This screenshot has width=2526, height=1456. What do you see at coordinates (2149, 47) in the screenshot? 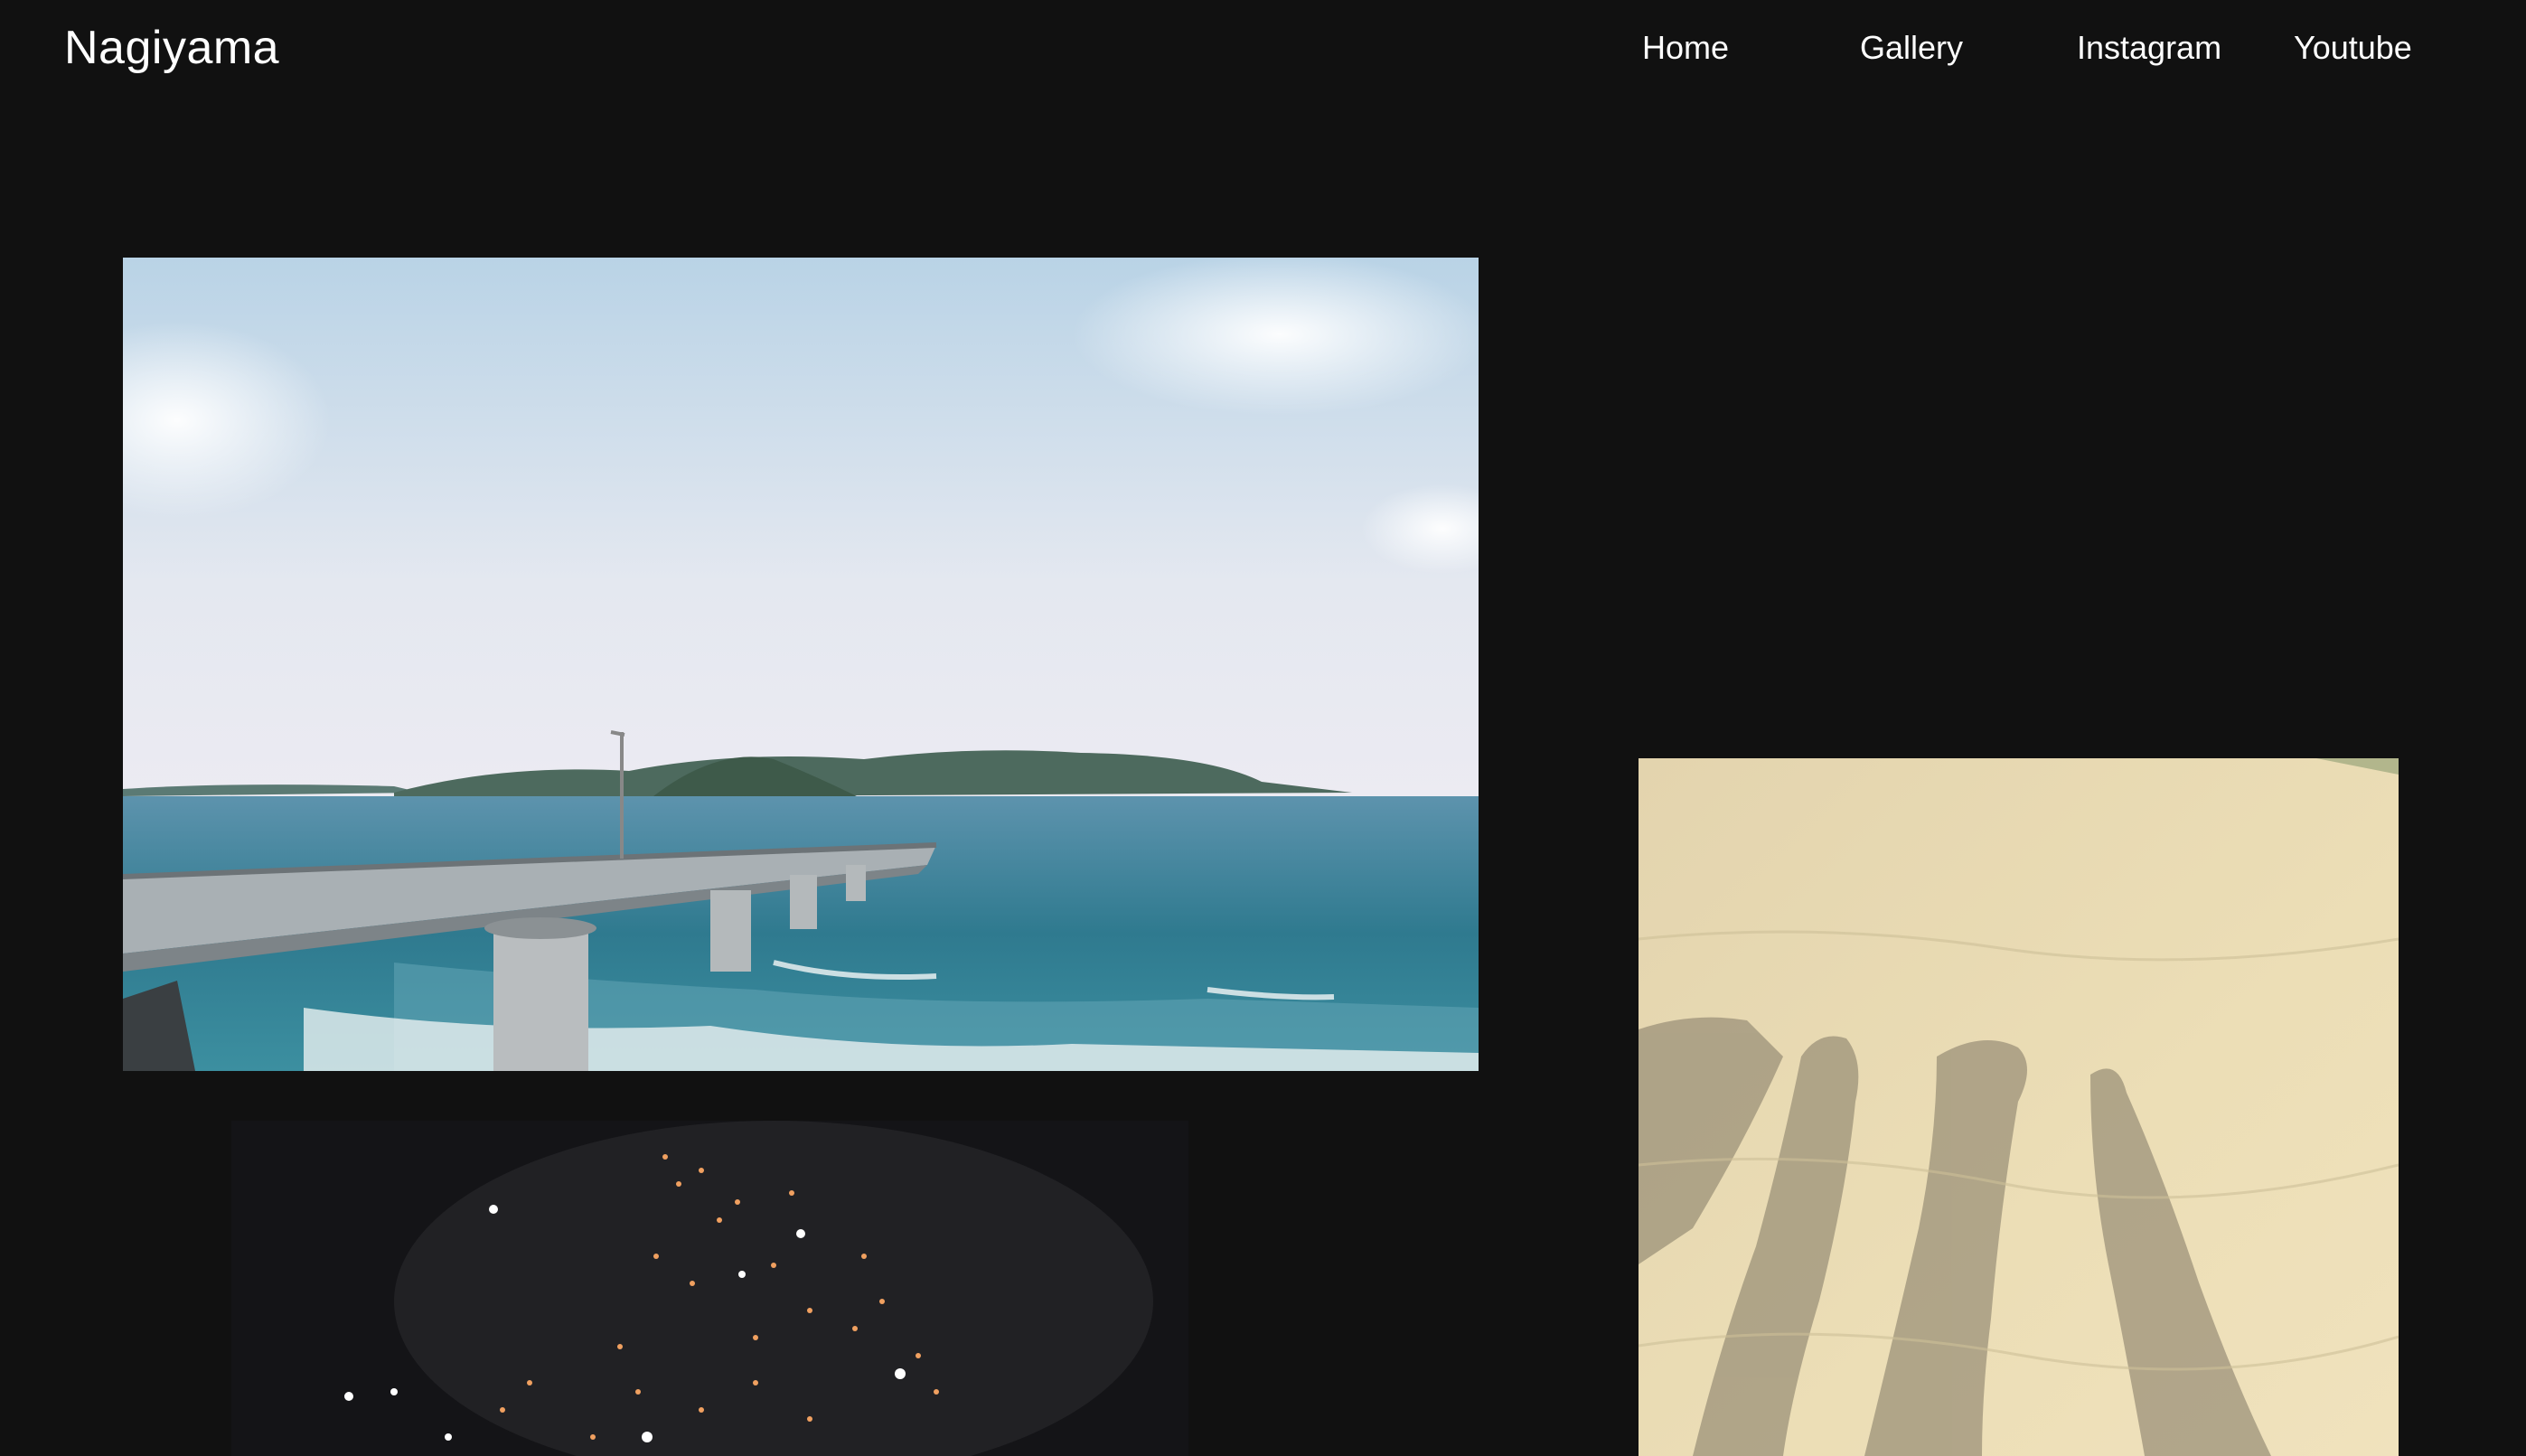
I see `nav-instagram-link: Instagram` at bounding box center [2149, 47].